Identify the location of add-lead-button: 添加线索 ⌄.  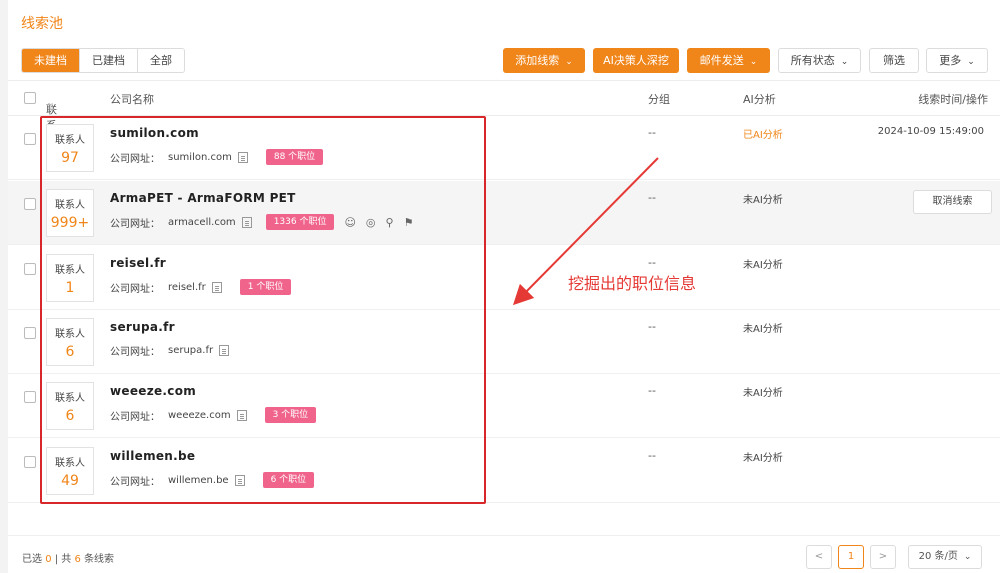
(544, 60).